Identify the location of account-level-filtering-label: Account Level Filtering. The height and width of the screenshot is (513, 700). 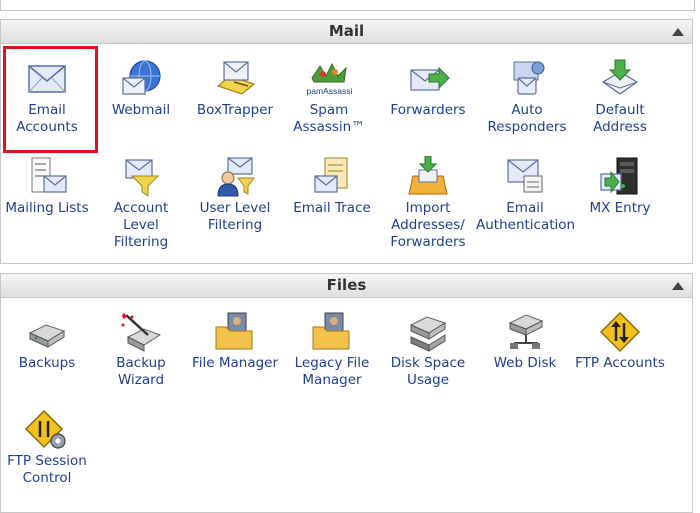
(141, 225).